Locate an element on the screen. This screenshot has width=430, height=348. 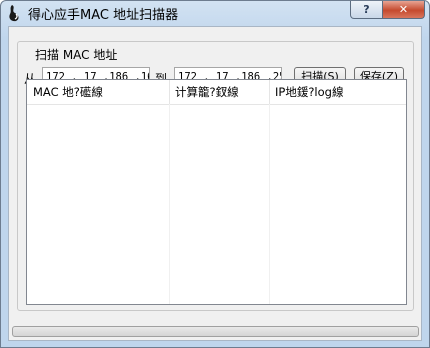
close-icon: ✕ is located at coordinates (403, 9).